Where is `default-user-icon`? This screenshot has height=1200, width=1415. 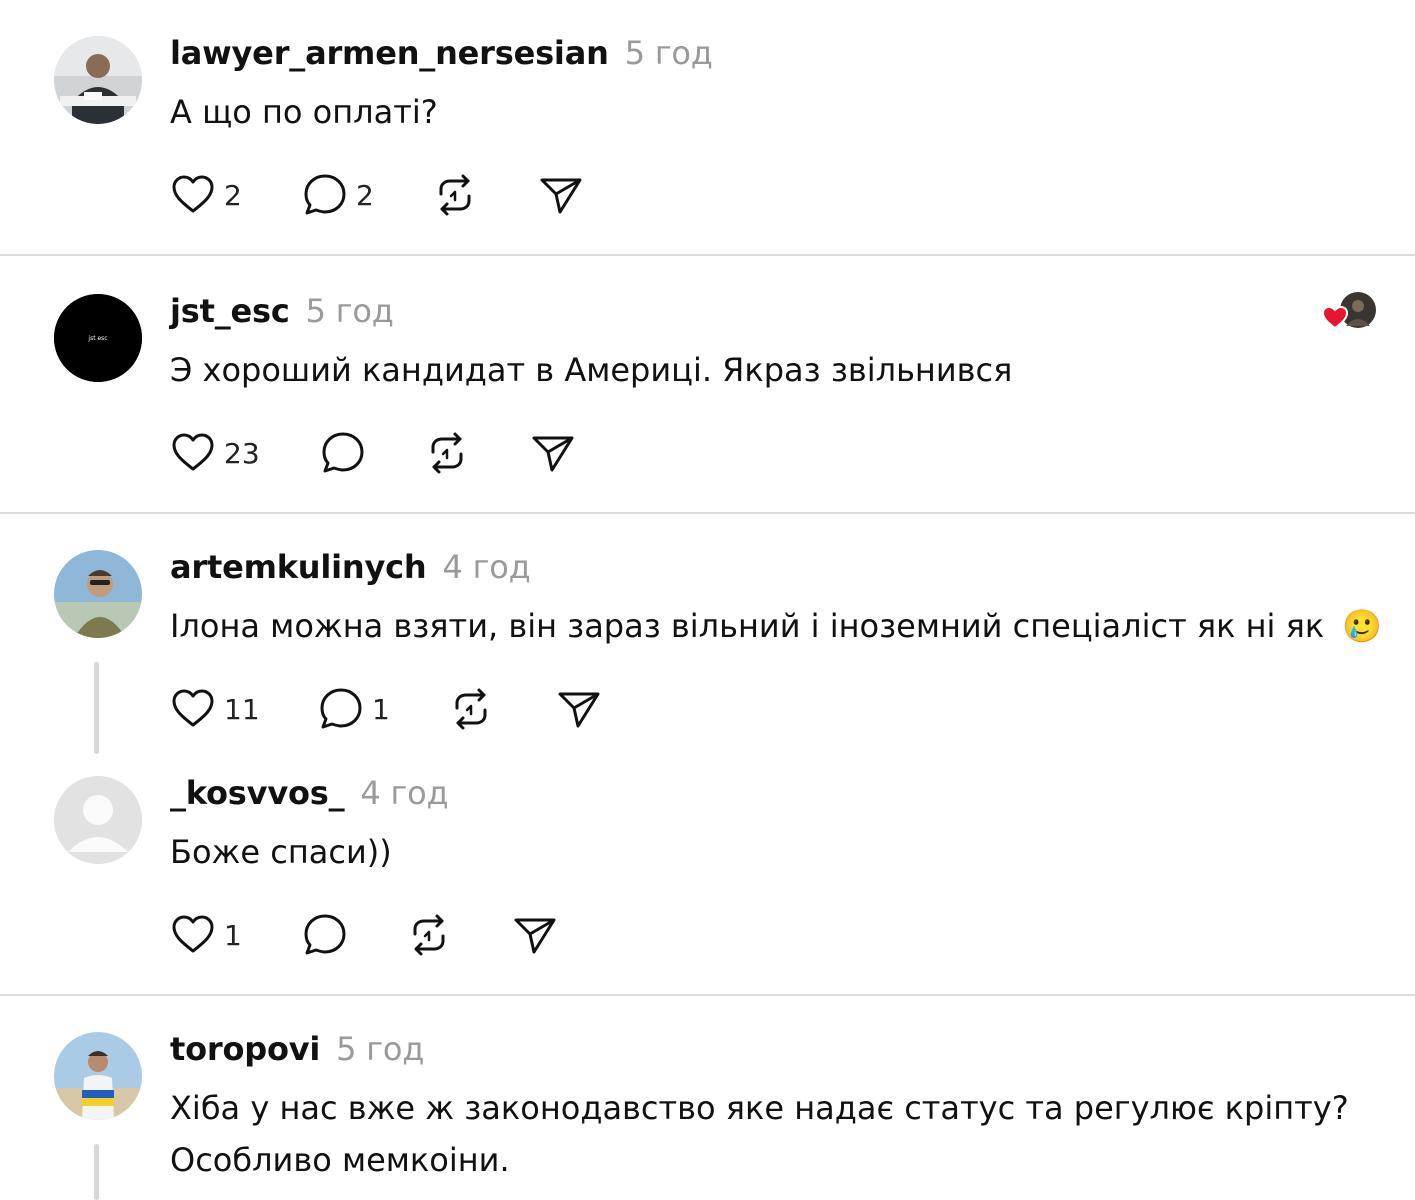 default-user-icon is located at coordinates (98, 820).